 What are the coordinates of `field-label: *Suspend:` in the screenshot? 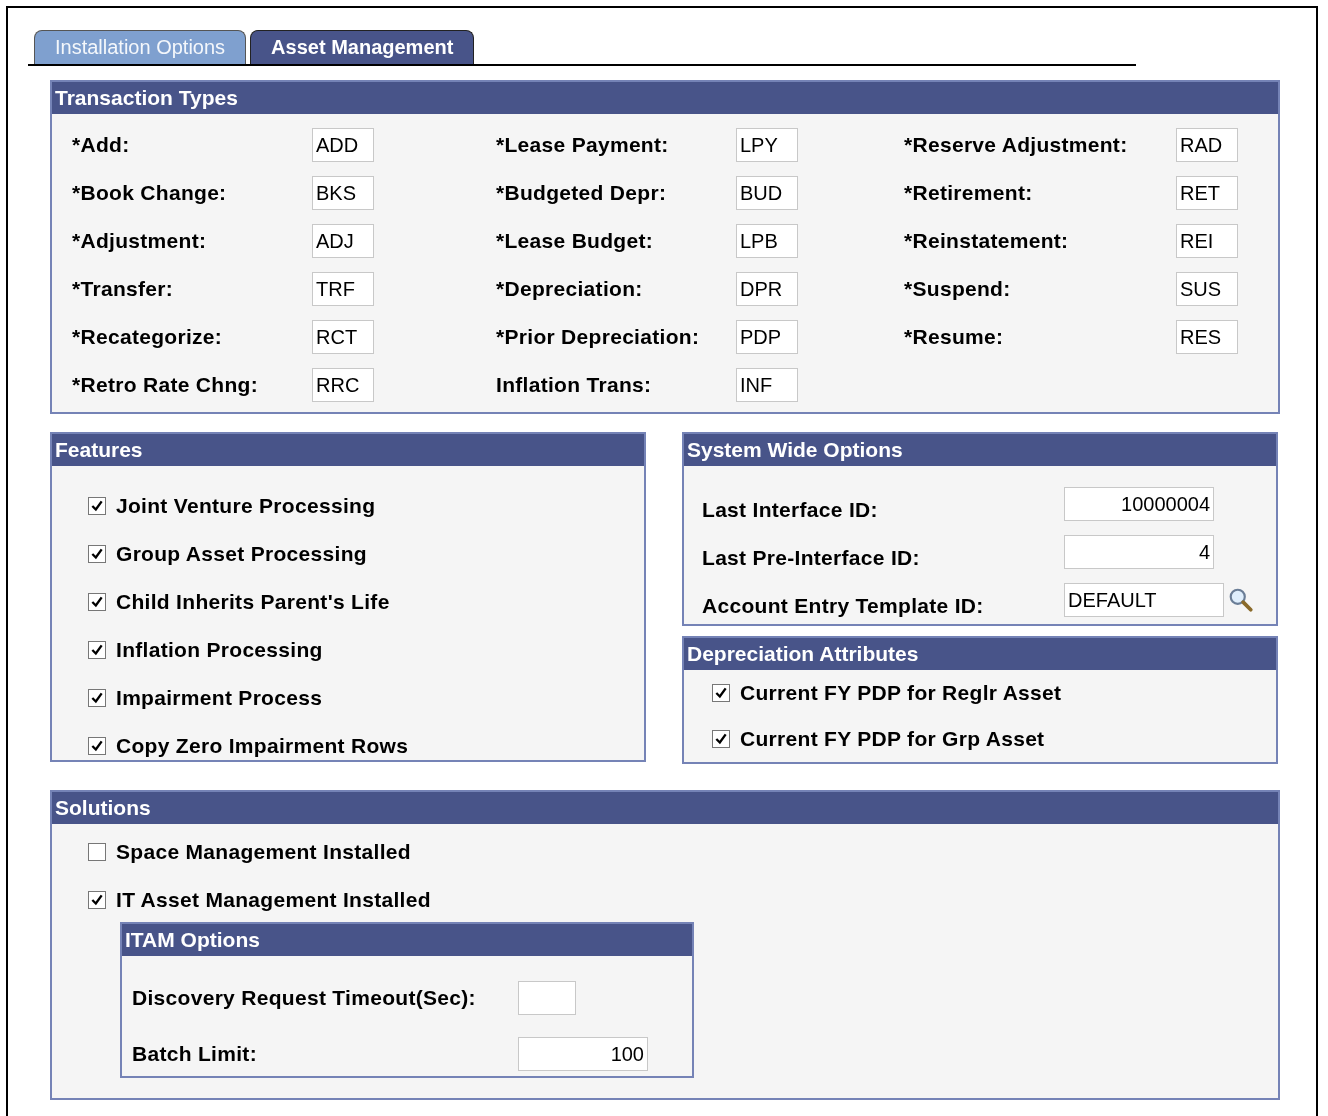 It's located at (958, 289).